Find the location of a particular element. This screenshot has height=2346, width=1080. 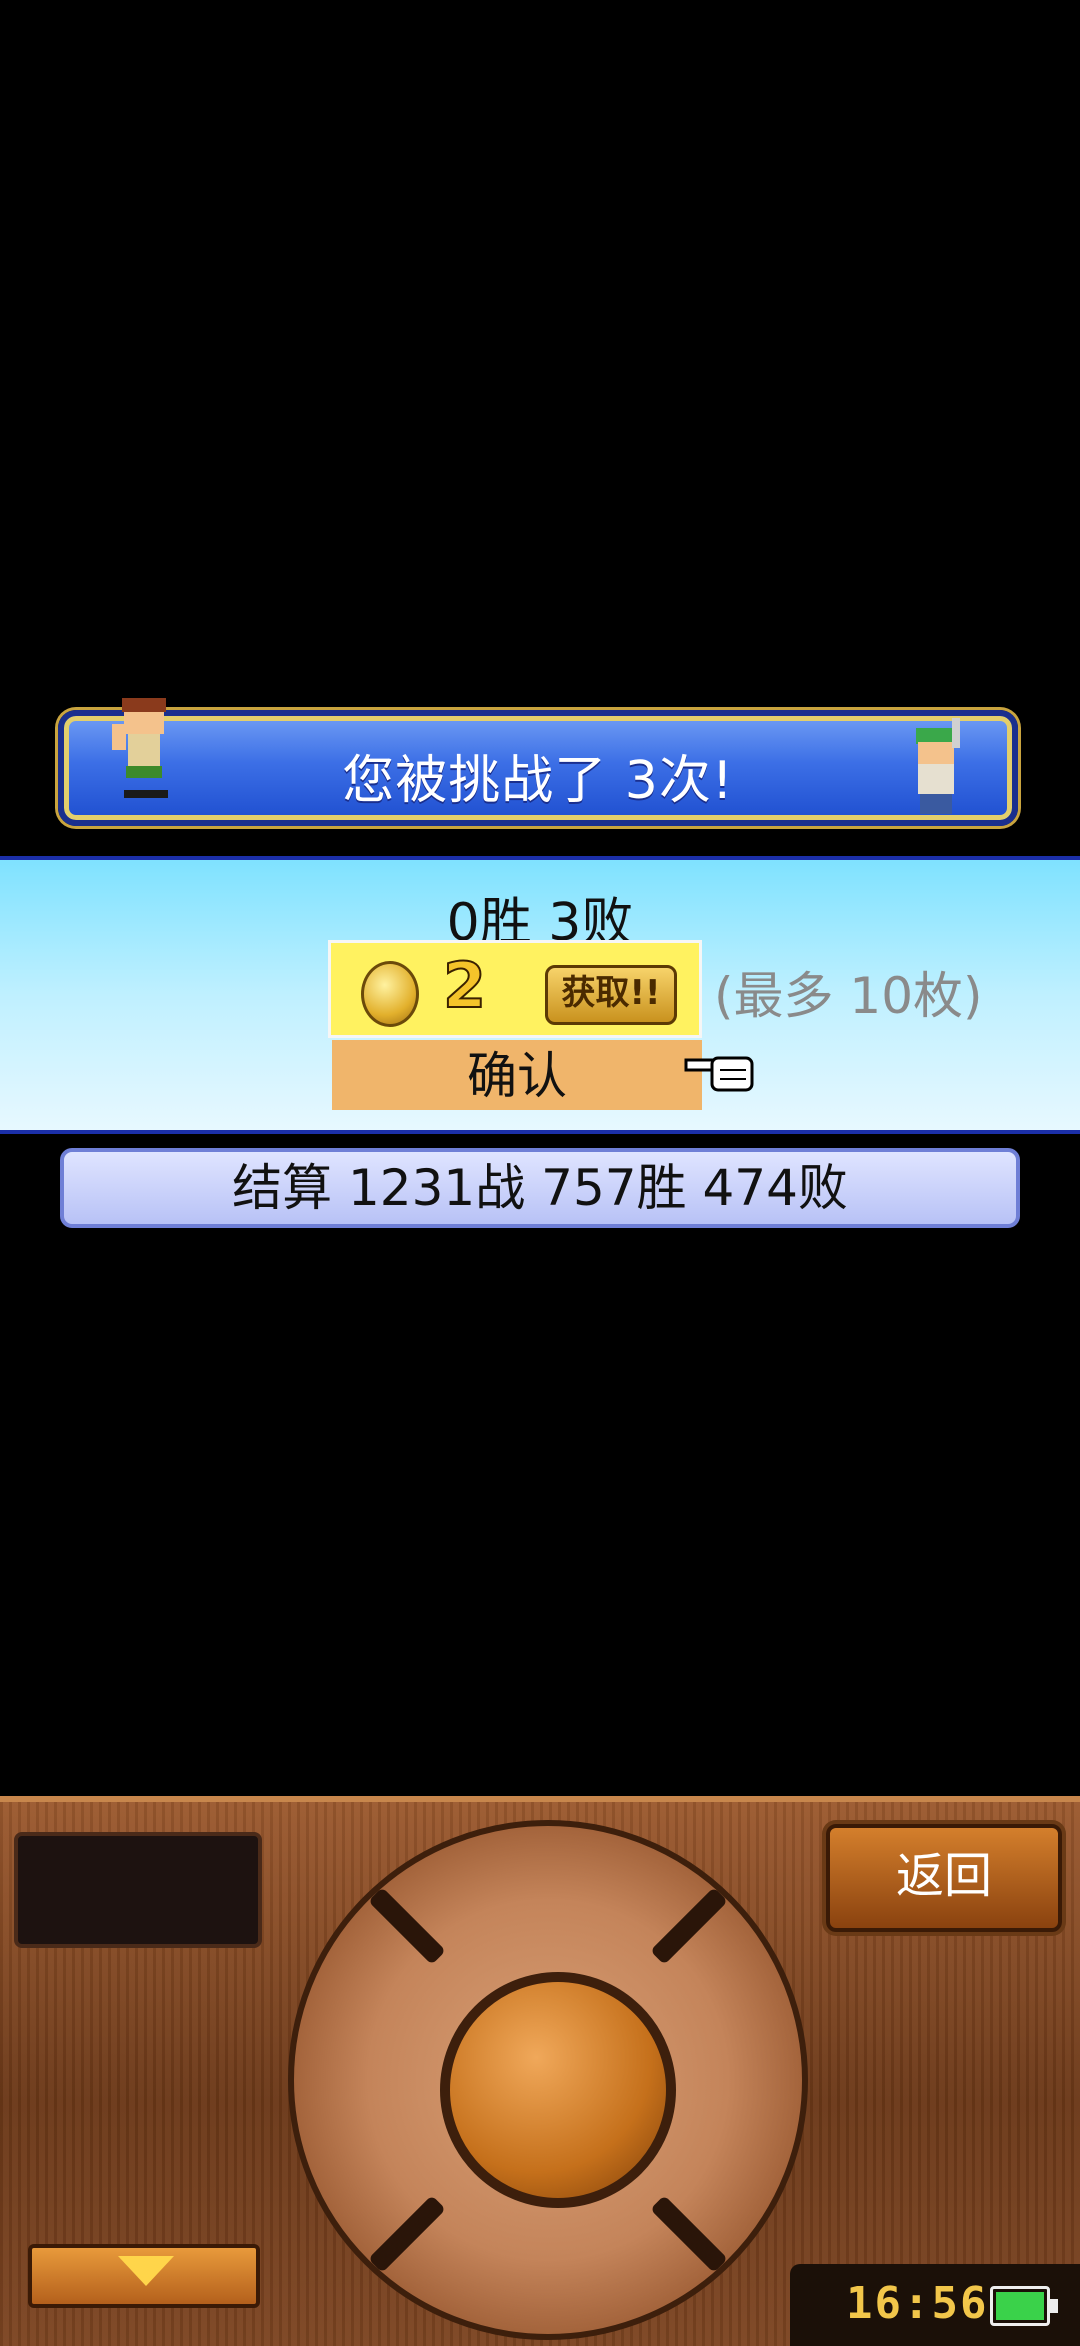

banner-title: 您被挑战了 3次! is located at coordinates (538, 781).